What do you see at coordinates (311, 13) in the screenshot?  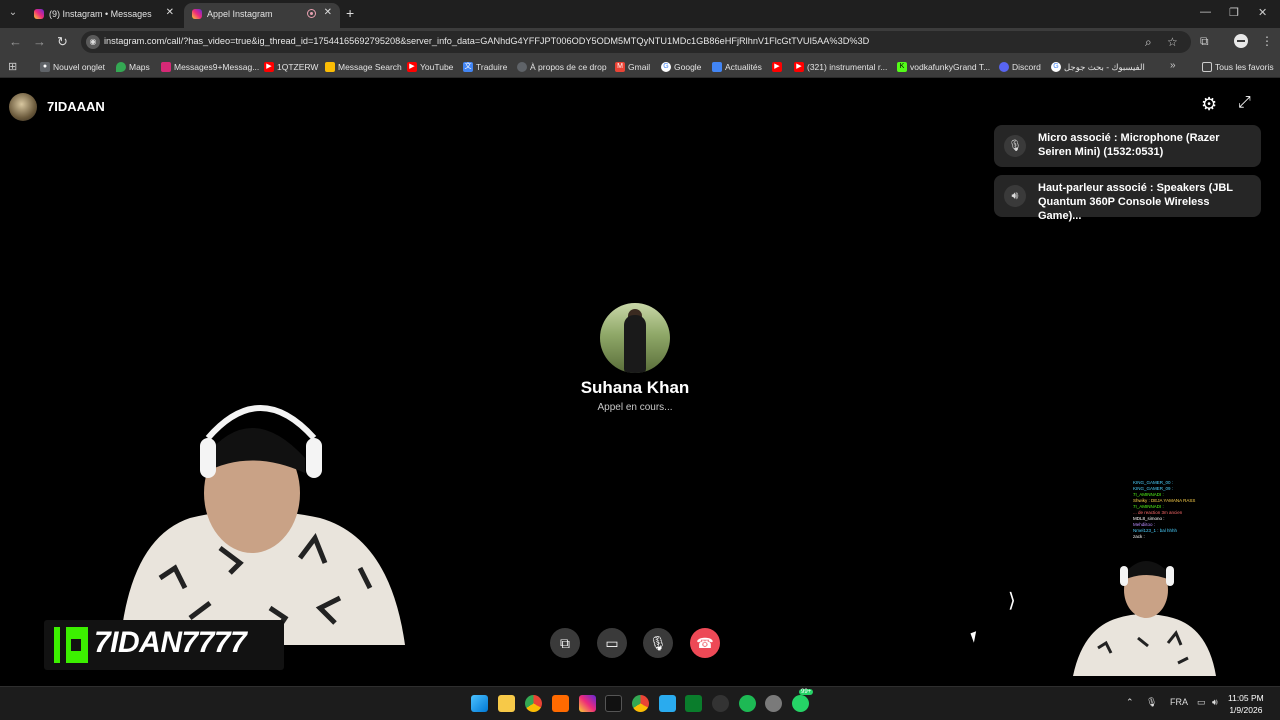 I see `recording-icon` at bounding box center [311, 13].